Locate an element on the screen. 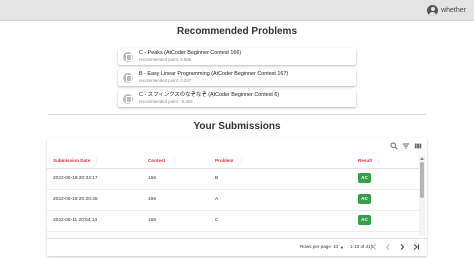 The height and width of the screenshot is (266, 474). filter-icon is located at coordinates (406, 146).